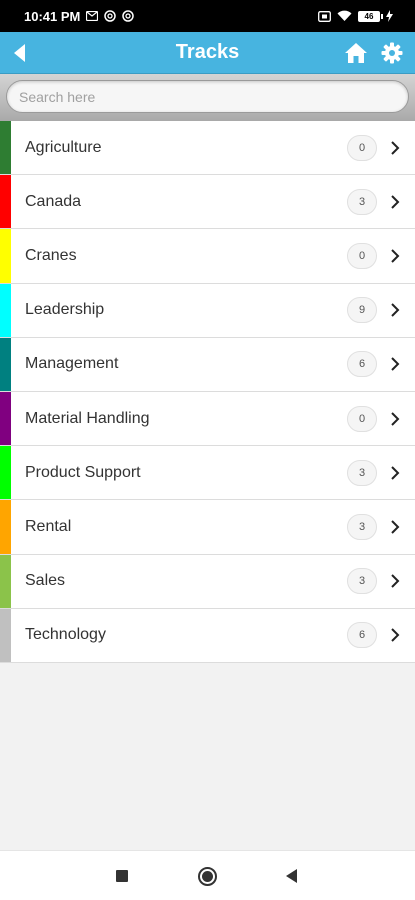 This screenshot has height=900, width=415. What do you see at coordinates (207, 256) in the screenshot?
I see `list-item-track: Cranes 0` at bounding box center [207, 256].